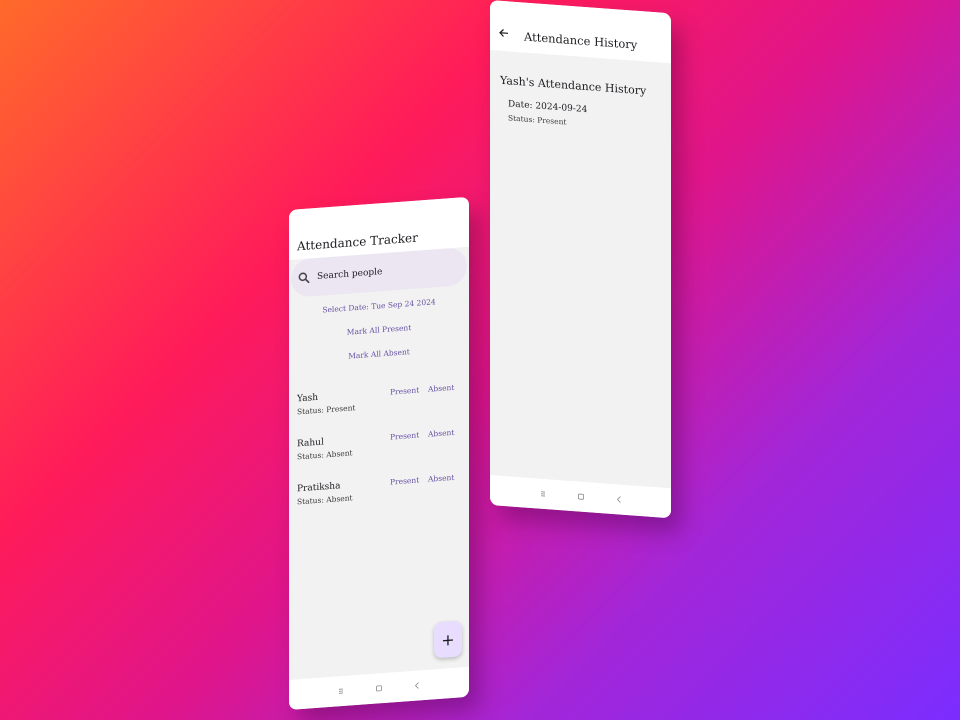  Describe the element at coordinates (310, 443) in the screenshot. I see `person-name: Rahul` at that location.